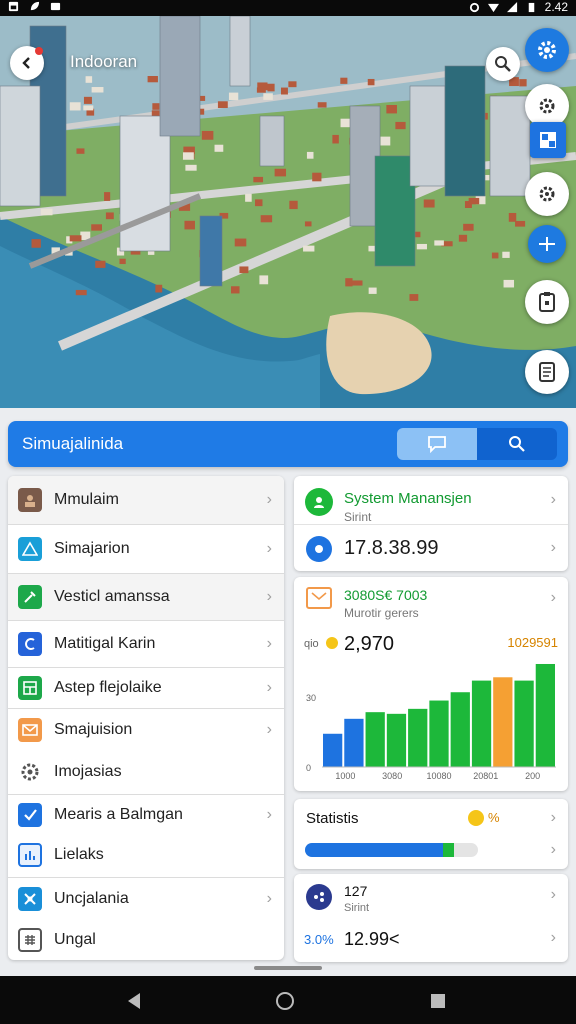 This screenshot has width=576, height=1024. Describe the element at coordinates (30, 772) in the screenshot. I see `gear-icon` at that location.